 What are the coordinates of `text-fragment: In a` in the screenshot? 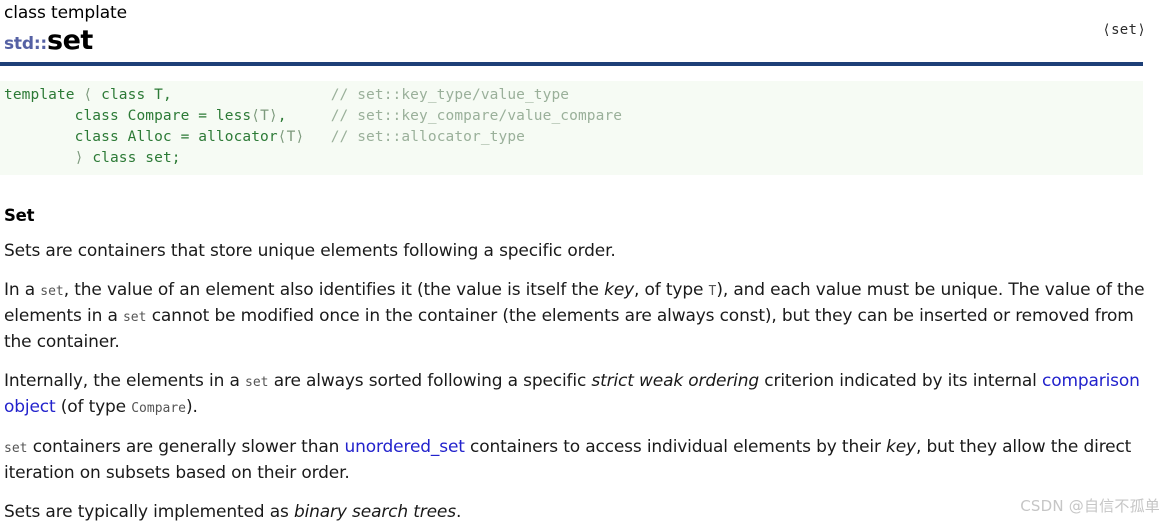 It's located at (22, 290).